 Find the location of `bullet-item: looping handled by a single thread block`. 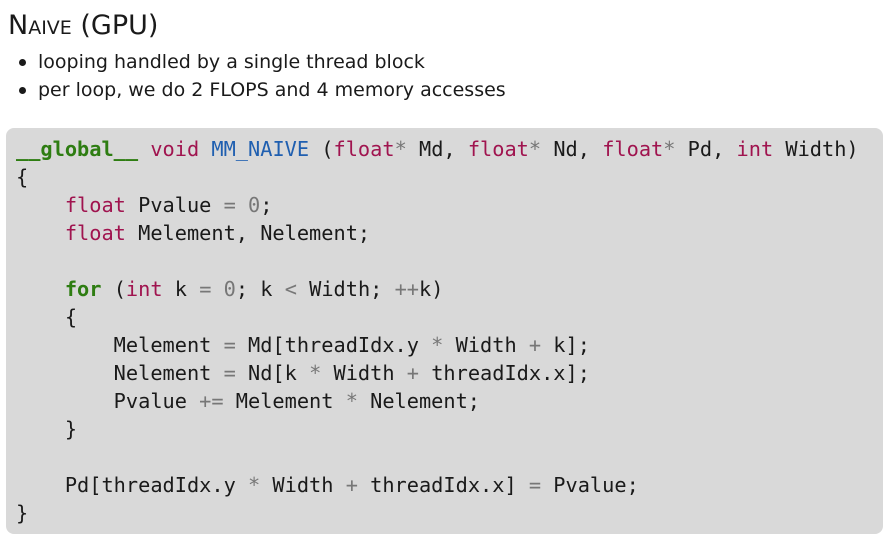

bullet-item: looping handled by a single thread block is located at coordinates (257, 62).